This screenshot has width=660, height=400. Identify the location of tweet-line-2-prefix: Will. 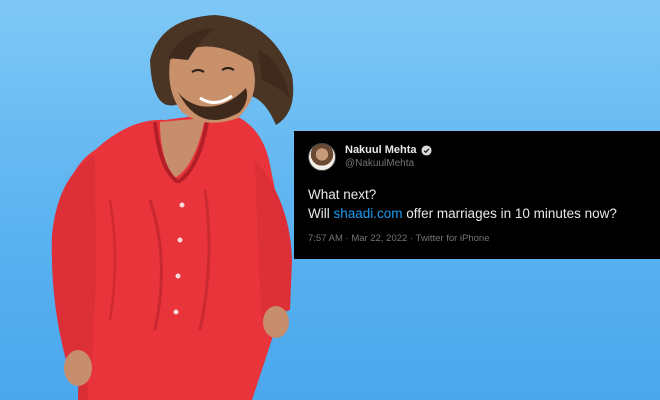
(321, 213).